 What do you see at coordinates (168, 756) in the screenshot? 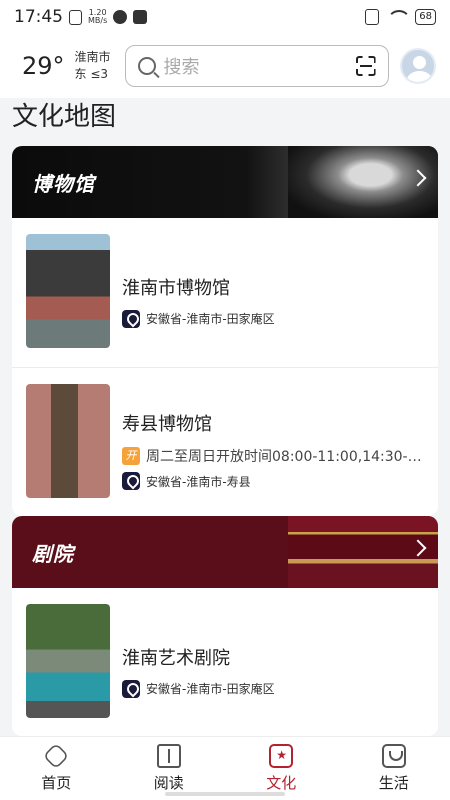
I see `book-icon` at bounding box center [168, 756].